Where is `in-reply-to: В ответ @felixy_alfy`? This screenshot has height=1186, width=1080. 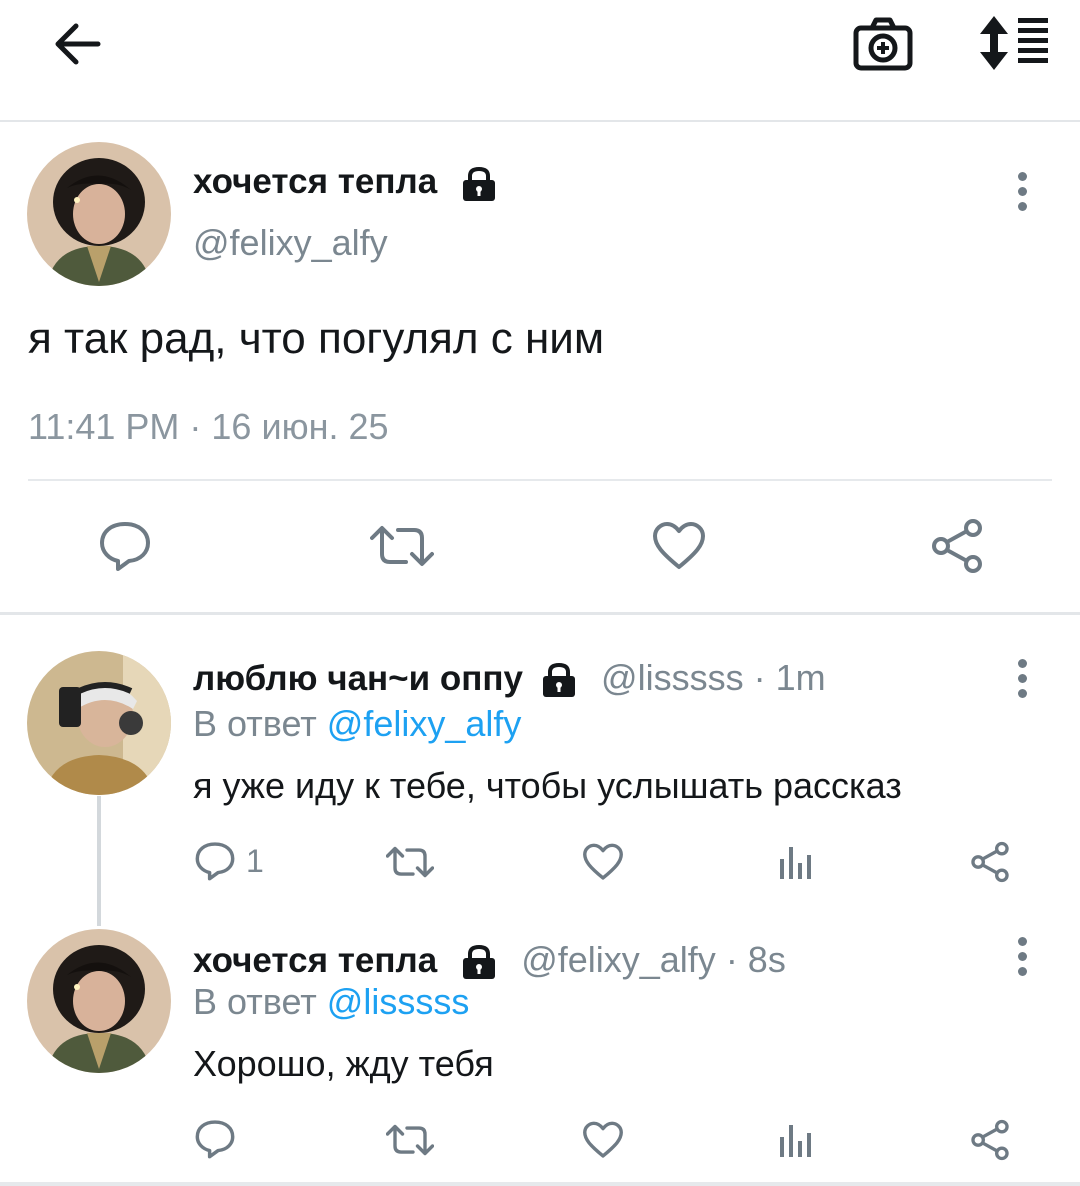 in-reply-to: В ответ @felixy_alfy is located at coordinates (357, 724).